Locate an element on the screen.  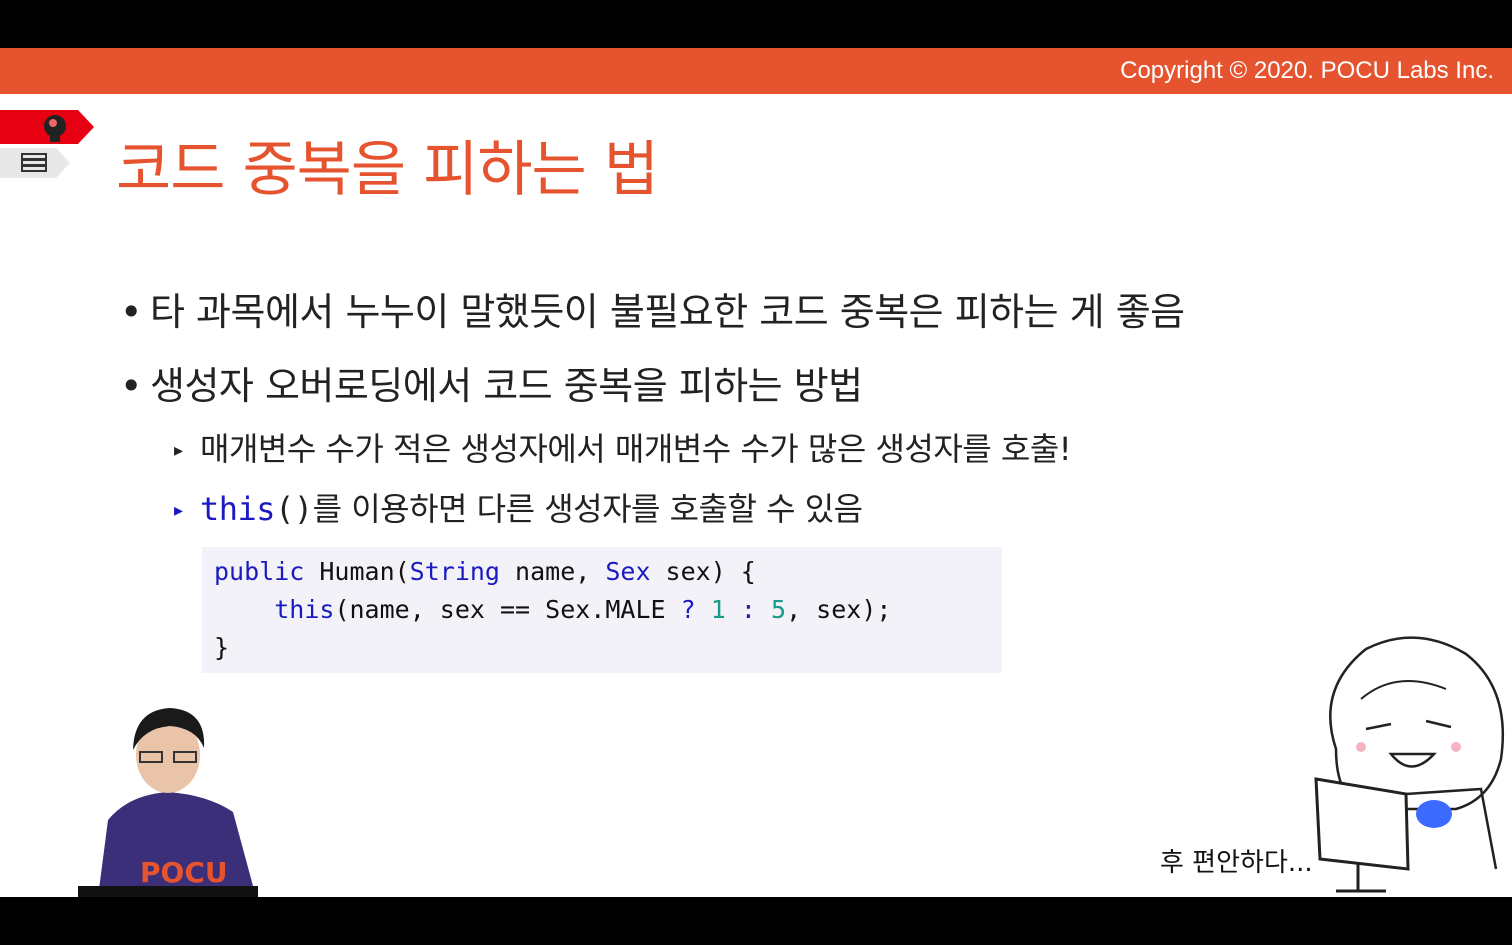
copyright-text: Copyright © 2020. POCU Labs Inc. is located at coordinates (1307, 70).